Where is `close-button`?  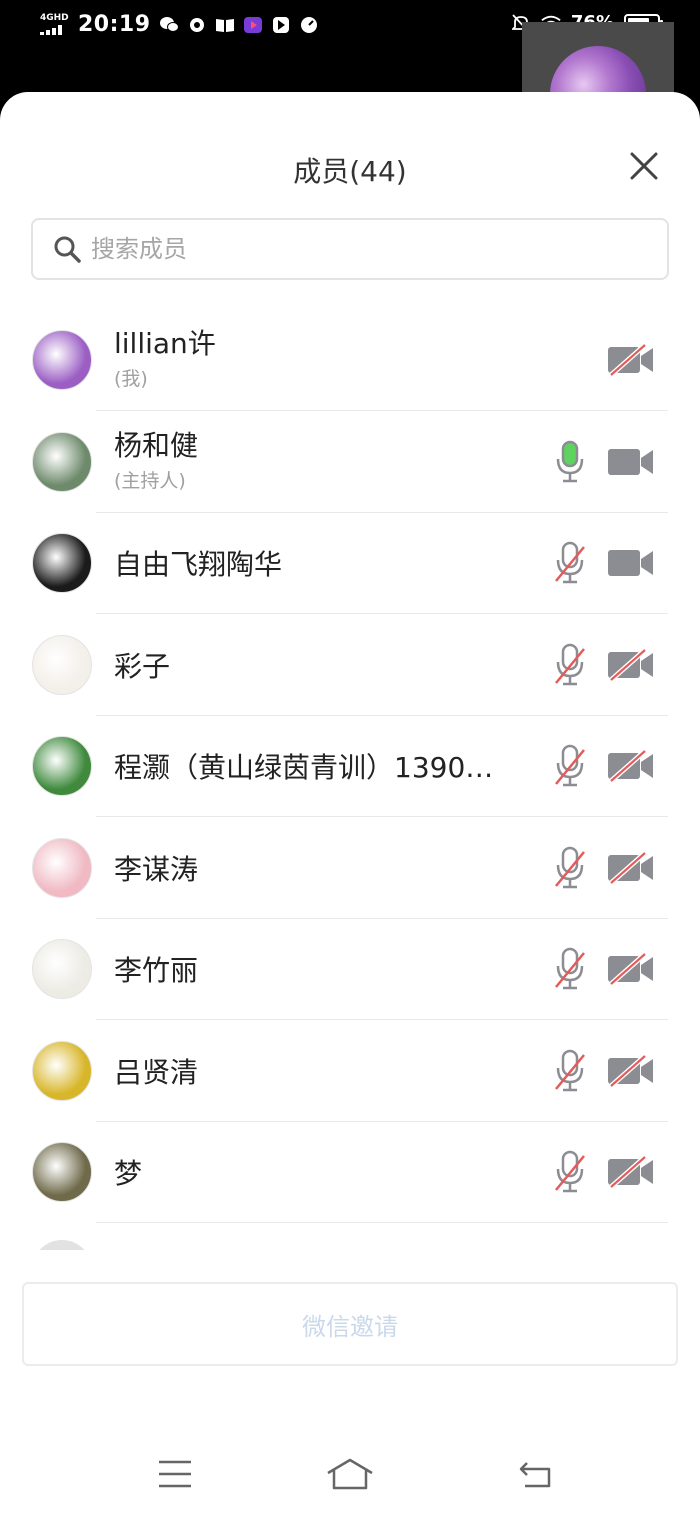
close-button is located at coordinates (644, 166).